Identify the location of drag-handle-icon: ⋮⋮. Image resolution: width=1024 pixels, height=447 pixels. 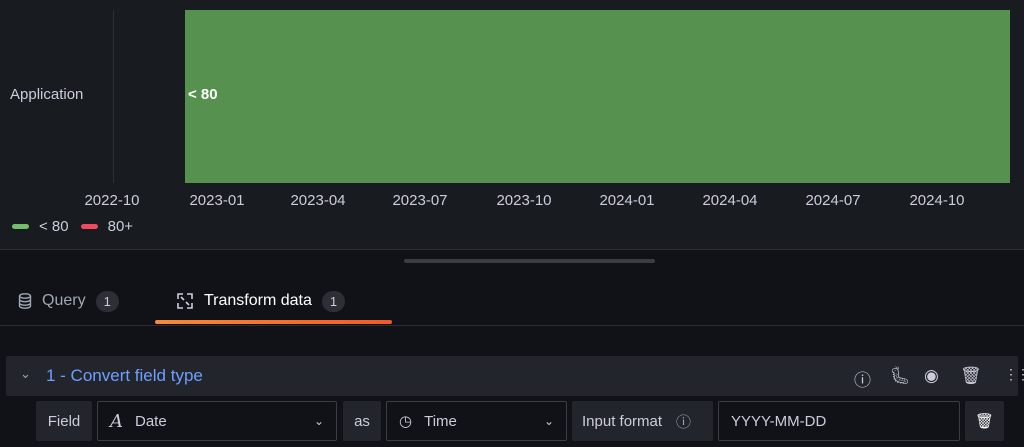
(1014, 374).